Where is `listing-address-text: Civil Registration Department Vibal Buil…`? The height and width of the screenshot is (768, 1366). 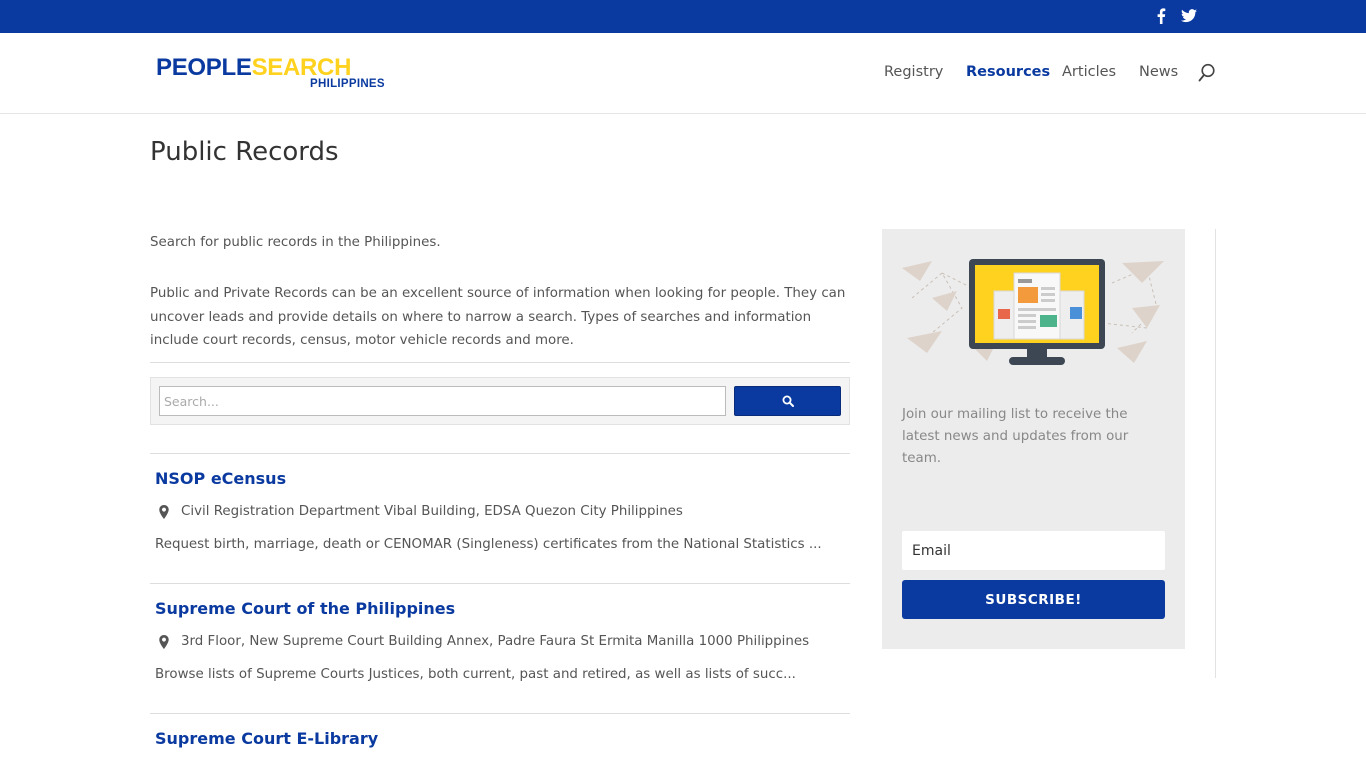 listing-address-text: Civil Registration Department Vibal Buil… is located at coordinates (432, 511).